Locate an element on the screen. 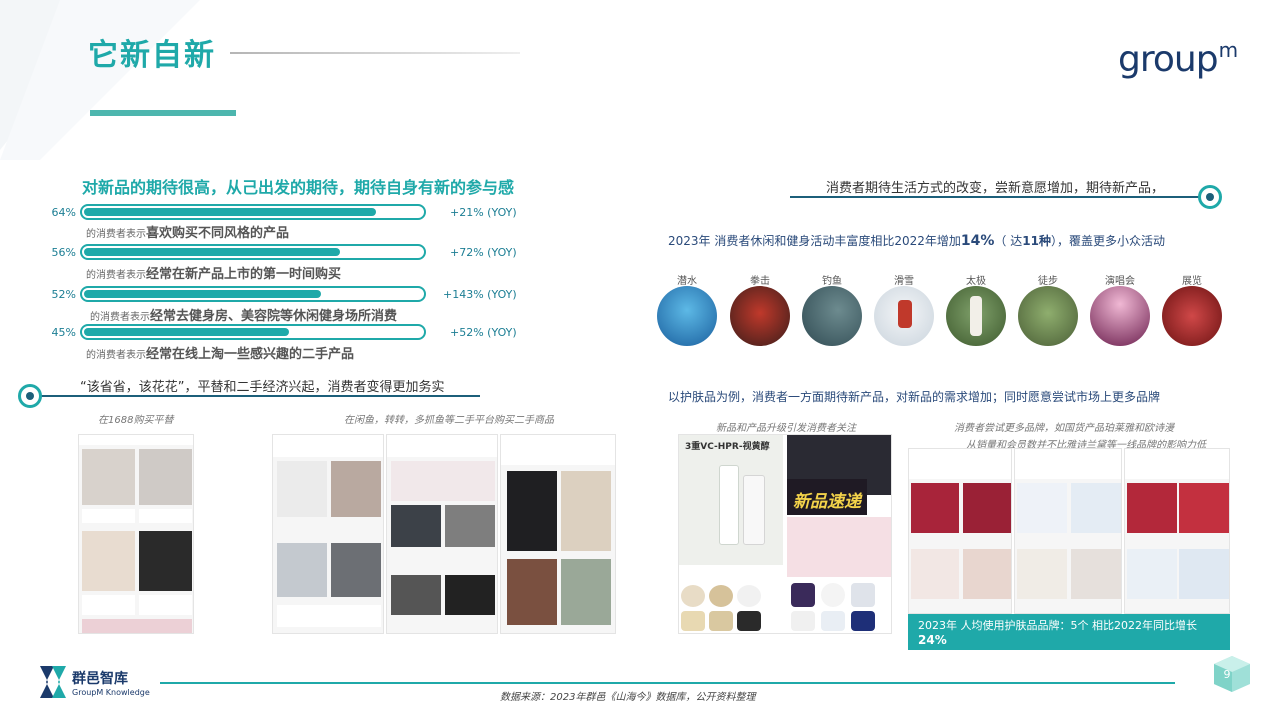 The height and width of the screenshot is (720, 1280). new-product-collage: 3重VC-HPR-视黄醇 新品速递 is located at coordinates (785, 534).